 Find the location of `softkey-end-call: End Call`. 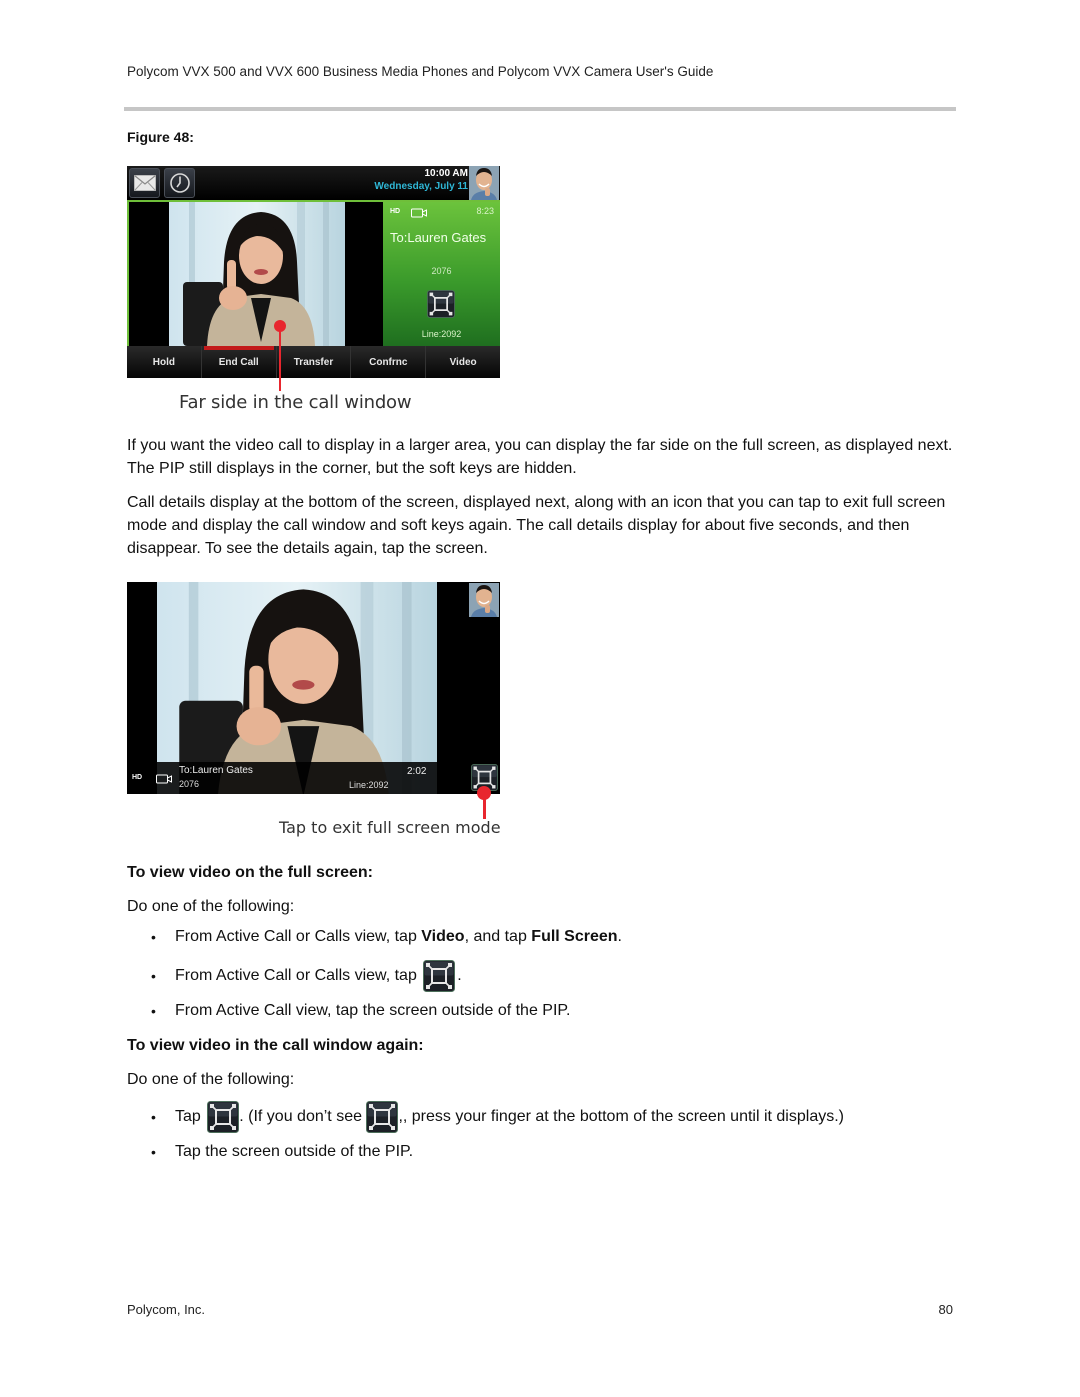

softkey-end-call: End Call is located at coordinates (239, 362).